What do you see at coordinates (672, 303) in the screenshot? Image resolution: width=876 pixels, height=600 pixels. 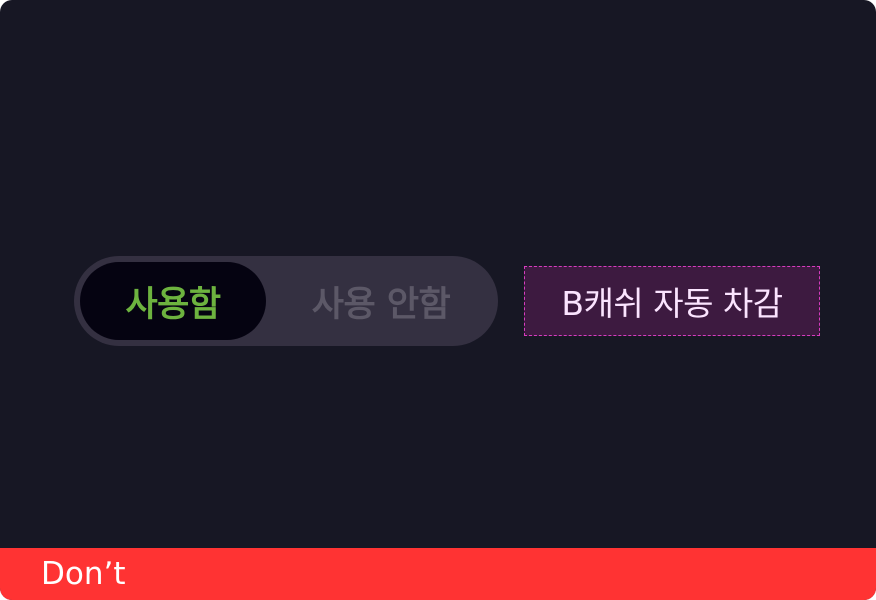 I see `annotation-label: B캐쉬 자동 차감` at bounding box center [672, 303].